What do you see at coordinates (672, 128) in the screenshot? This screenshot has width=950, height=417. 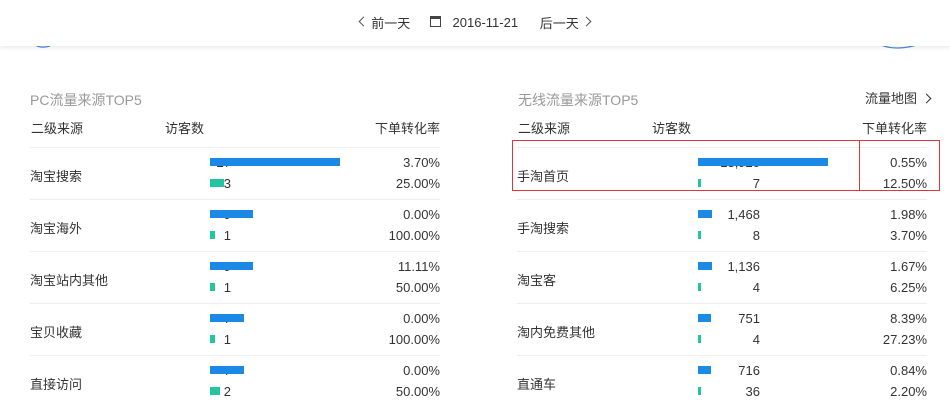 I see `mobile-header-visitors: 访客数` at bounding box center [672, 128].